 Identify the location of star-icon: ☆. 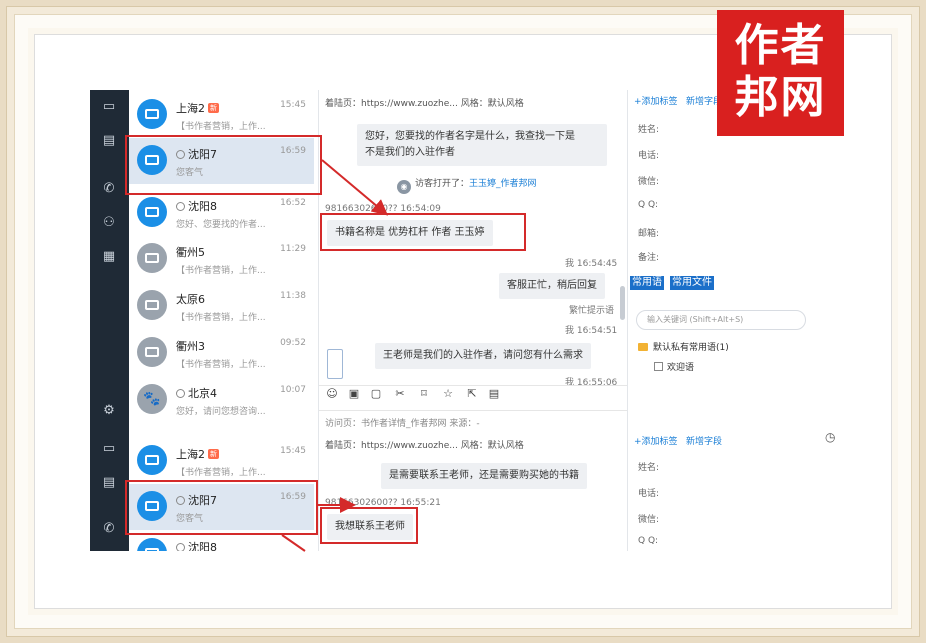
(448, 394).